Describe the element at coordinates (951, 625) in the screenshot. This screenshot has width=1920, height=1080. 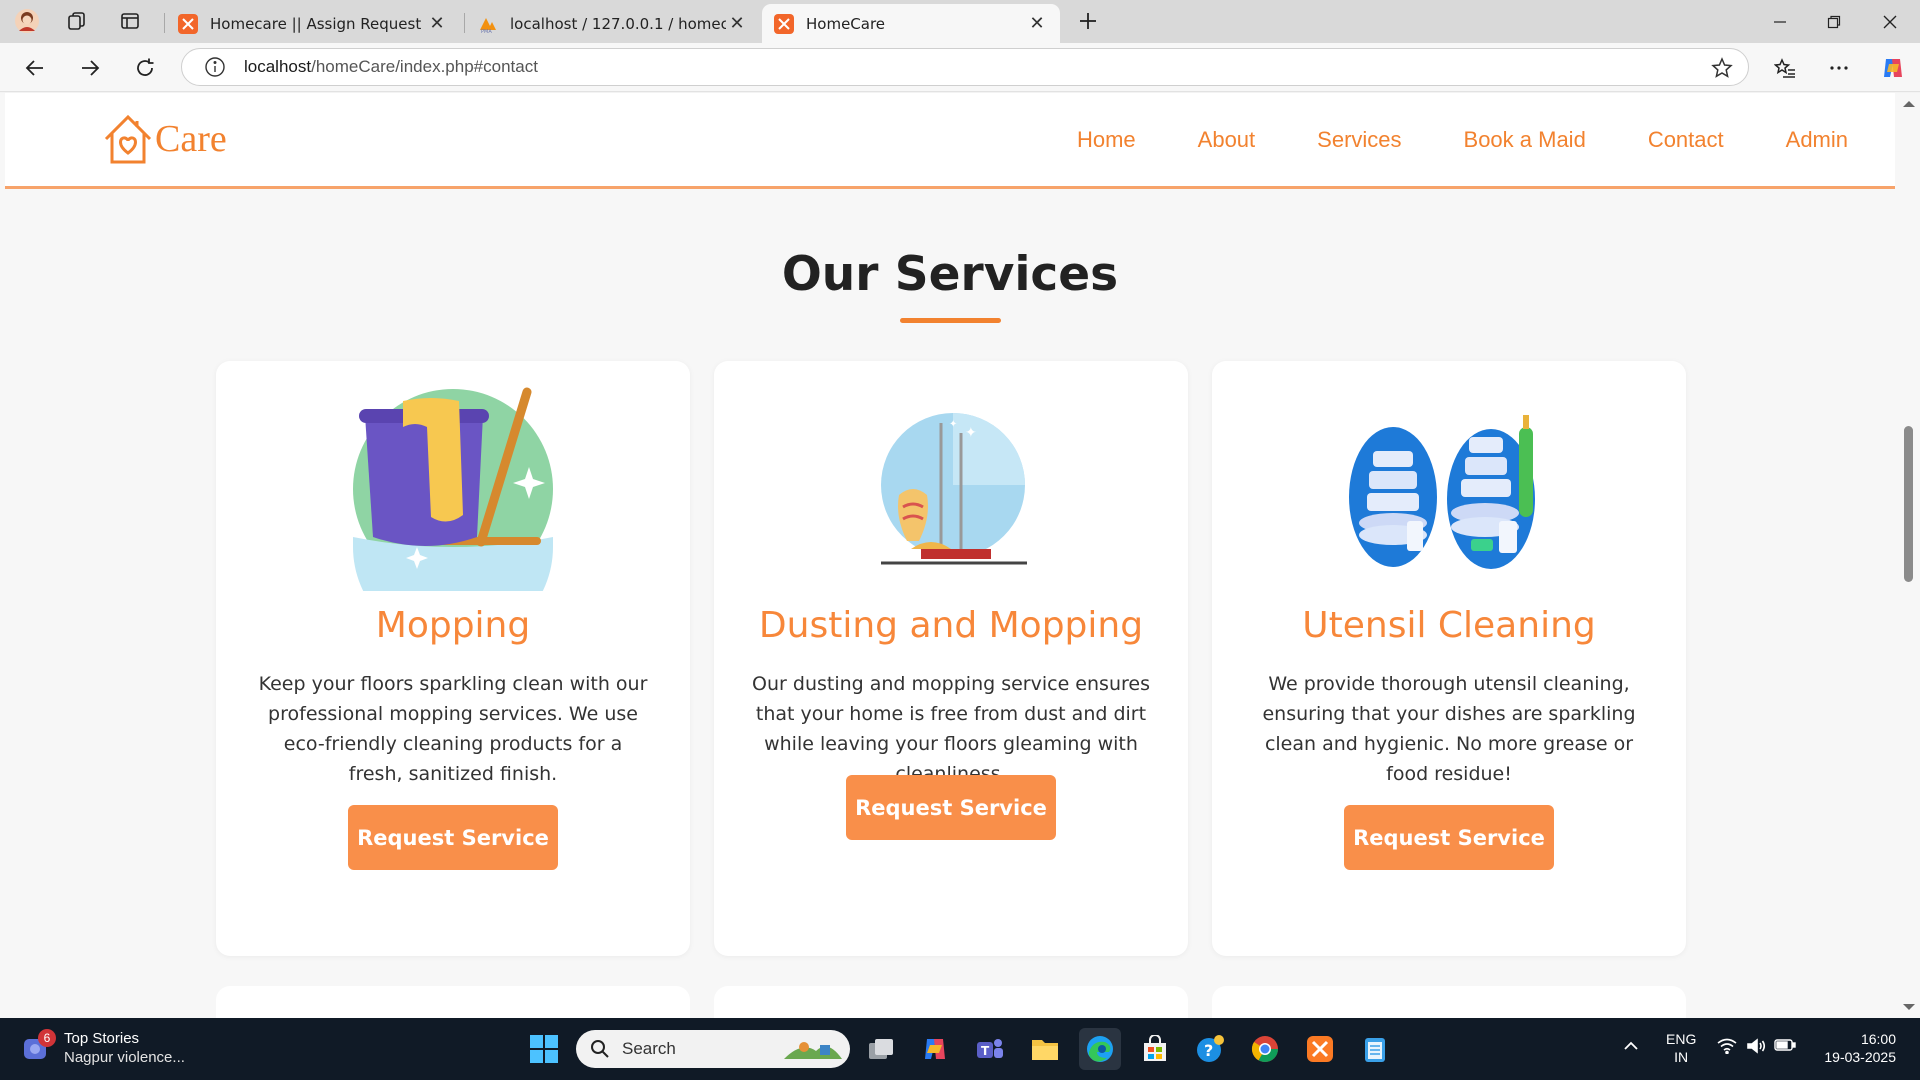
I see `service-title: Dusting and Mopping` at that location.